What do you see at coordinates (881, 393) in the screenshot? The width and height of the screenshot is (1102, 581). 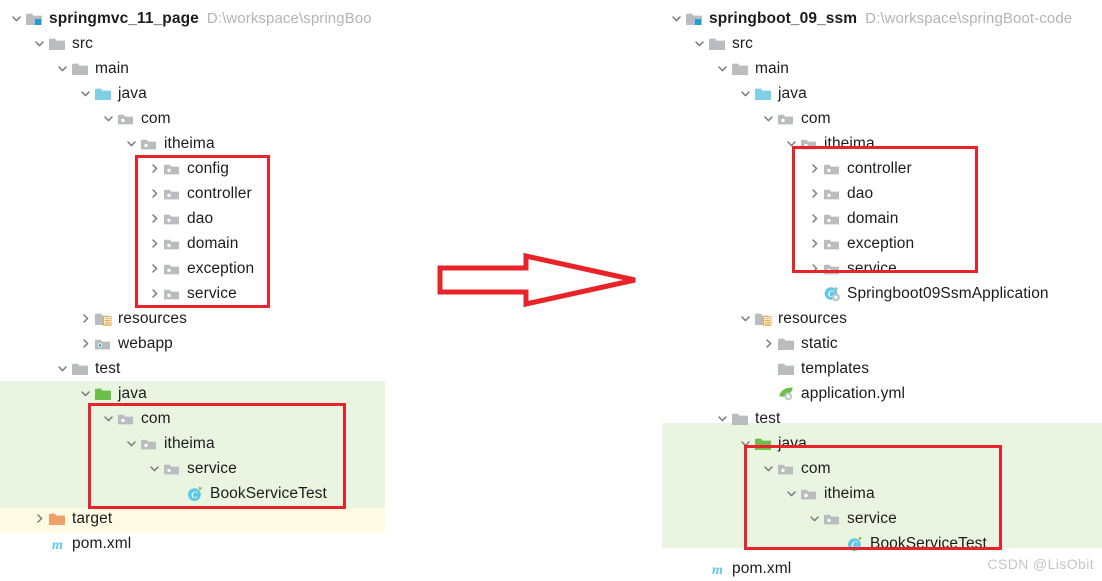 I see `tree-row: application.yml` at bounding box center [881, 393].